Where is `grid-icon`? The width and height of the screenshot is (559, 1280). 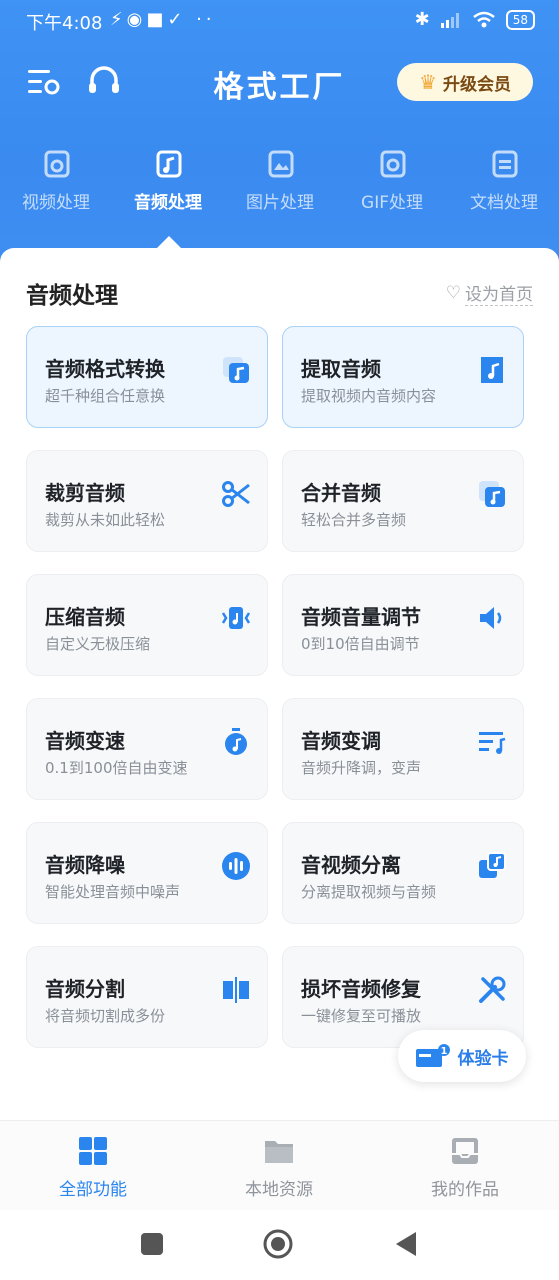
grid-icon is located at coordinates (93, 1151).